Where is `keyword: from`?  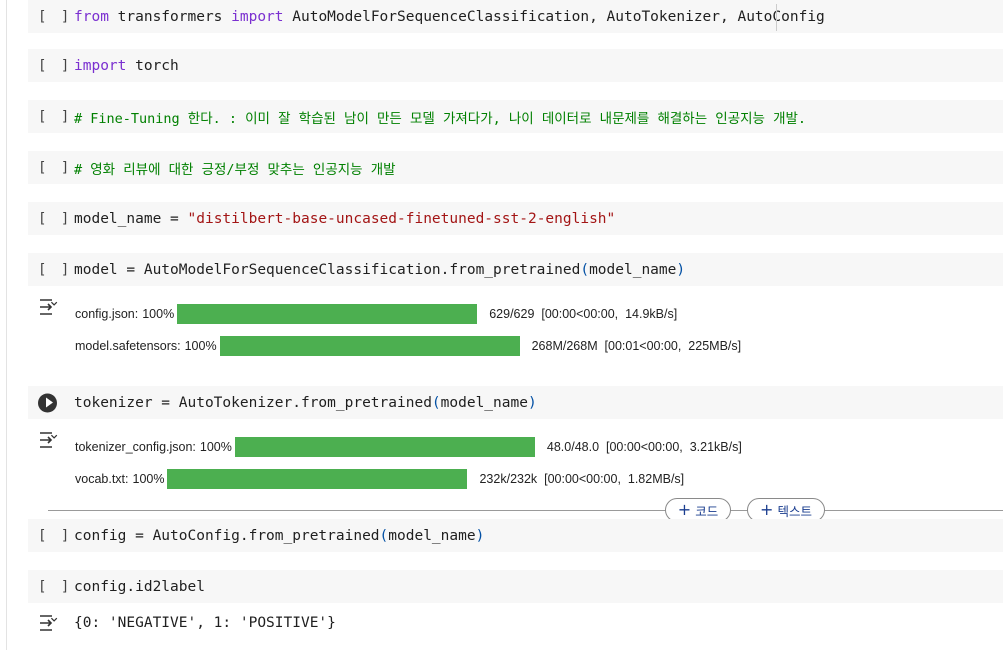 keyword: from is located at coordinates (91, 16).